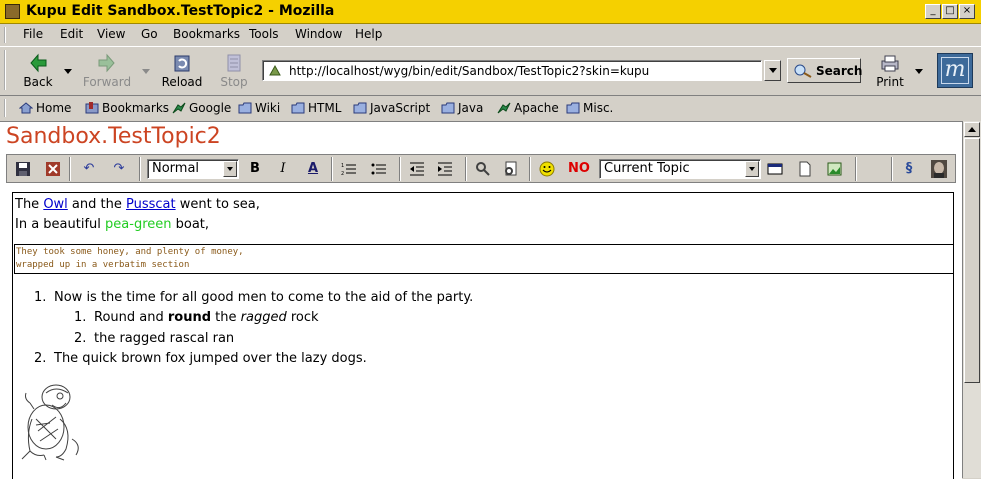 Image resolution: width=981 pixels, height=479 pixels. What do you see at coordinates (26, 108) in the screenshot?
I see `home-icon` at bounding box center [26, 108].